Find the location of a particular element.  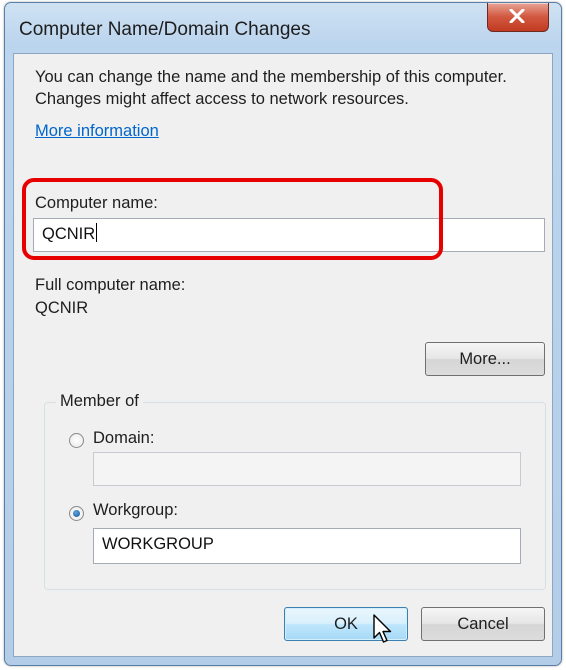

full-computer-name-value: QCNIR is located at coordinates (62, 308).